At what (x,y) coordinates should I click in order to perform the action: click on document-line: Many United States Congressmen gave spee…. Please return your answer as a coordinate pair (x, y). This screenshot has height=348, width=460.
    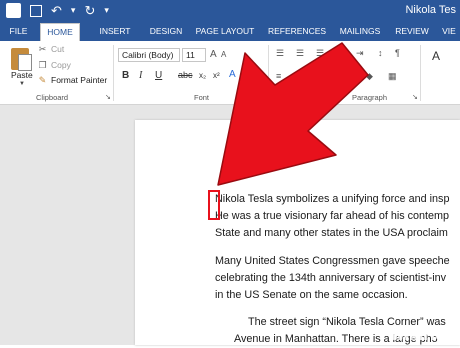
    Looking at the image, I should click on (337, 261).